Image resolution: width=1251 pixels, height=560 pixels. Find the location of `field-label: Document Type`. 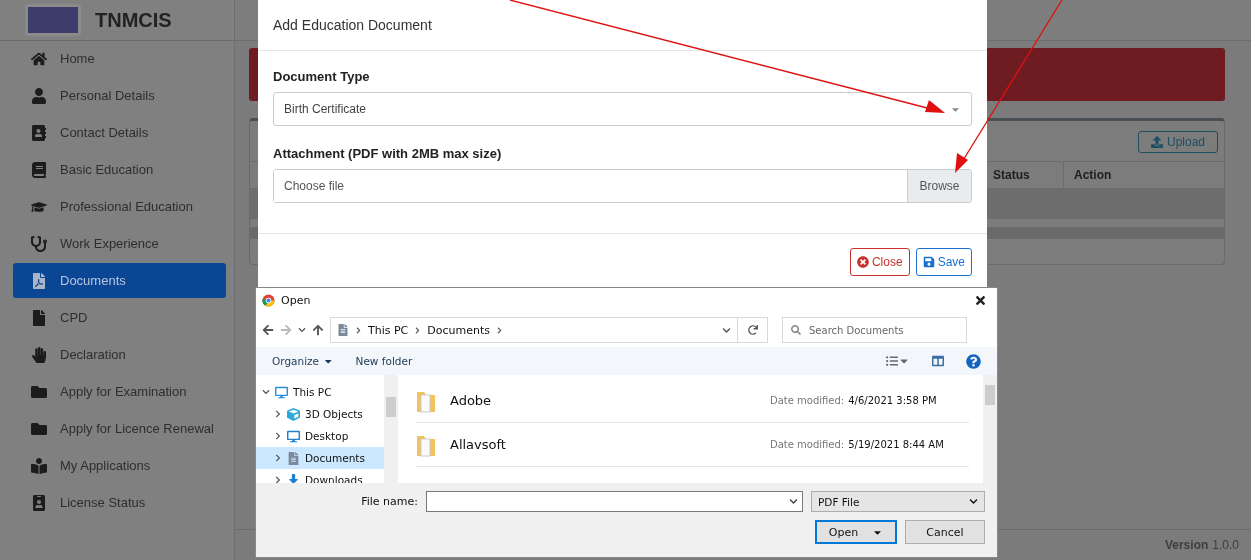

field-label: Document Type is located at coordinates (322, 76).